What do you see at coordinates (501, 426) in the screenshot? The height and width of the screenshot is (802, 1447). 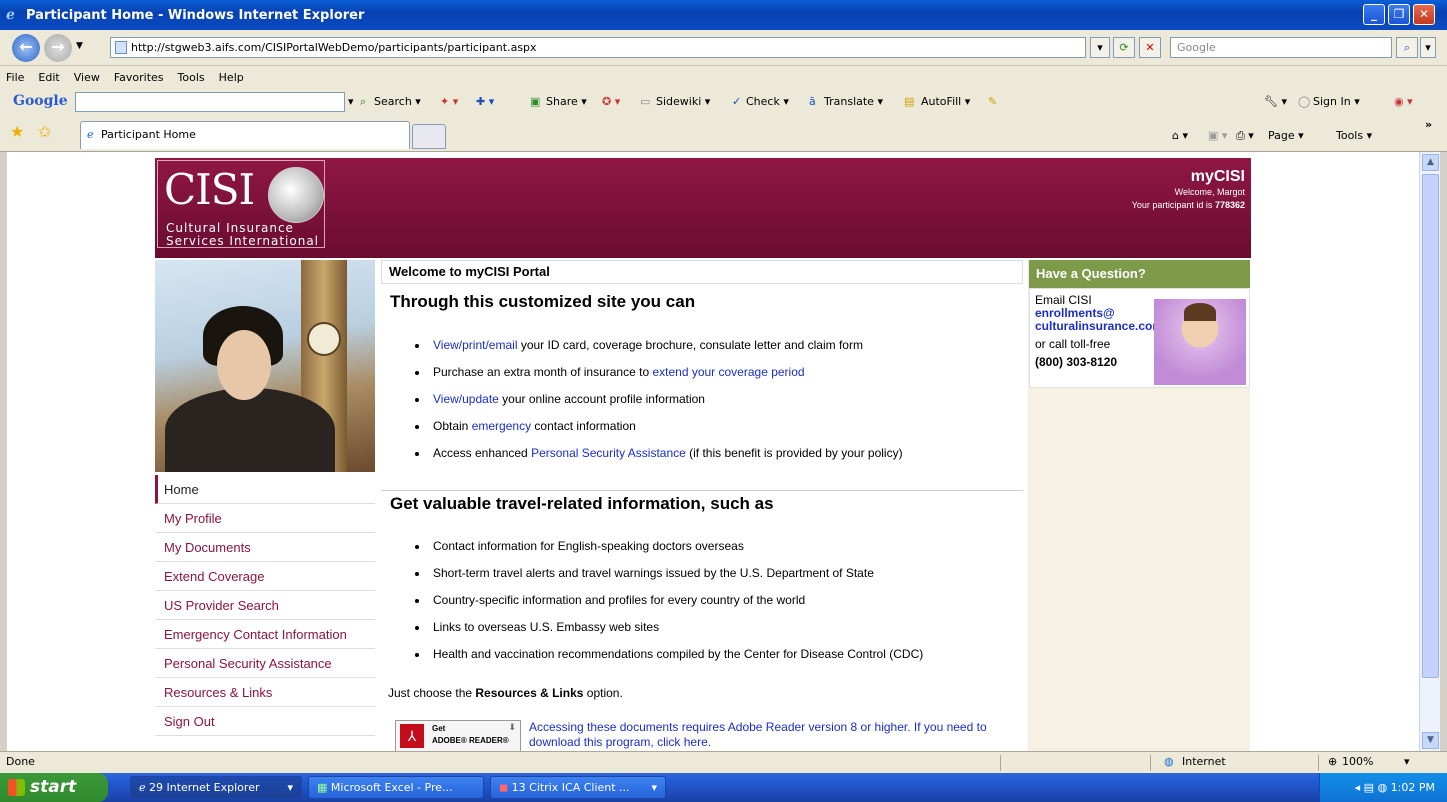 I see `emergency-link: emergency` at bounding box center [501, 426].